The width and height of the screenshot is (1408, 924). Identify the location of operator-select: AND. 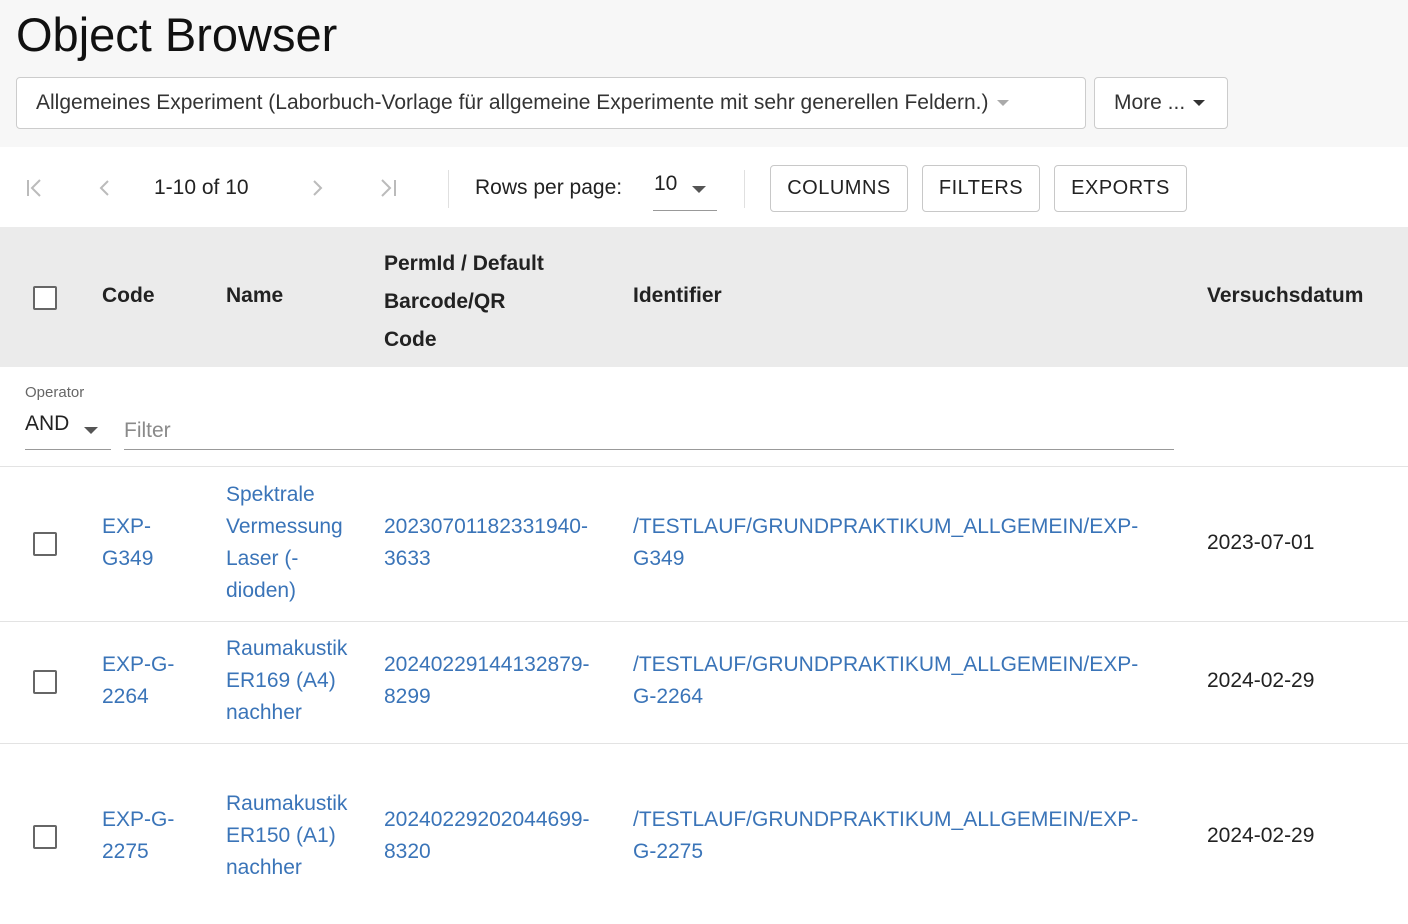
(68, 430).